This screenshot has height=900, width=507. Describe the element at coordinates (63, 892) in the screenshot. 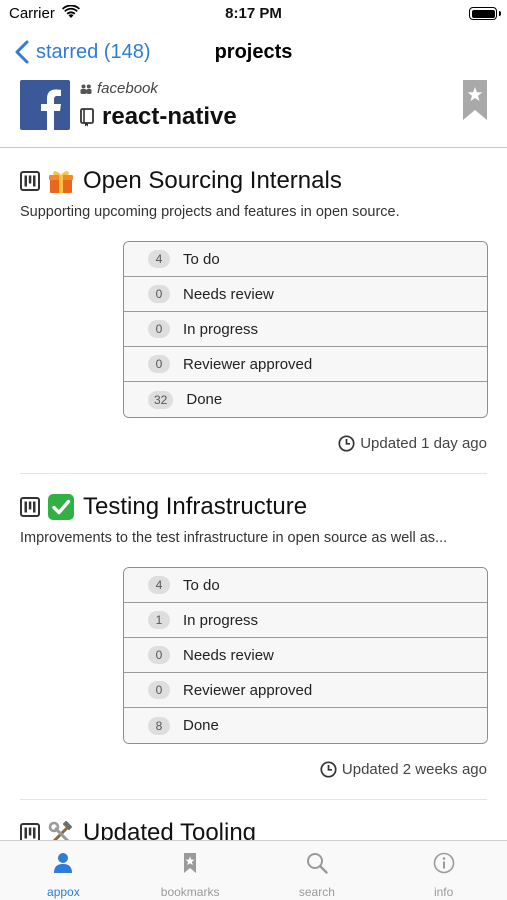

I see `tab-label: appox` at that location.